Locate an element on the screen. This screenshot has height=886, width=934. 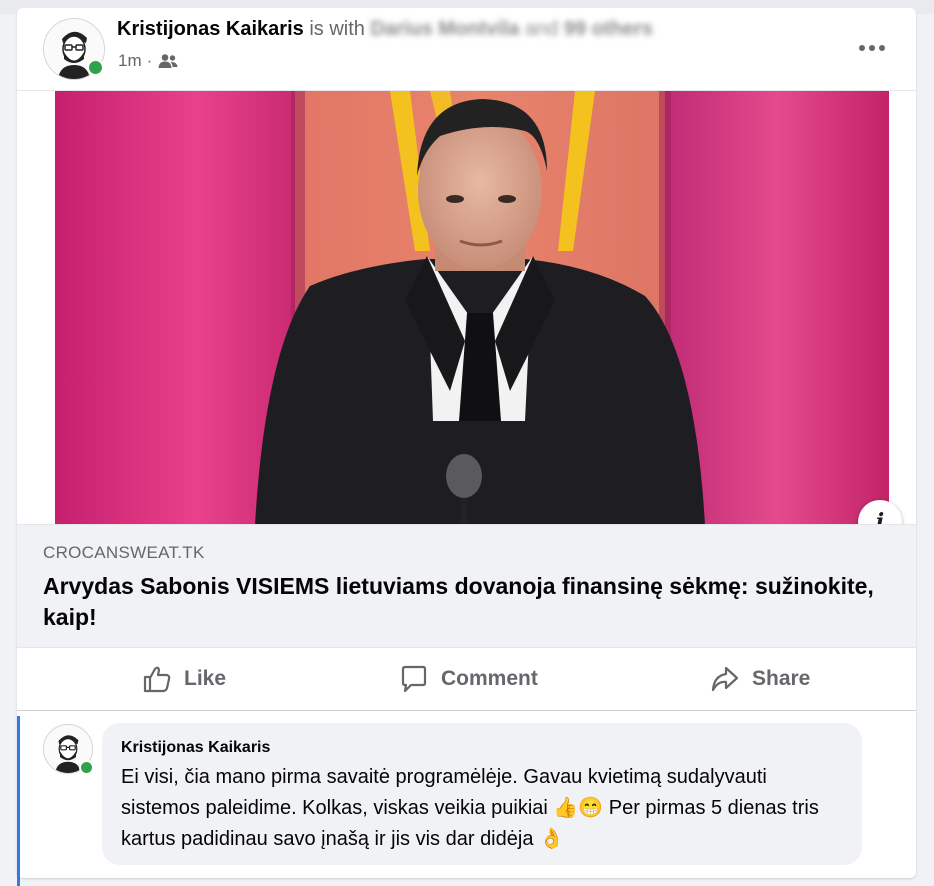
tagged-person: Darius Montvila is located at coordinates (444, 29).